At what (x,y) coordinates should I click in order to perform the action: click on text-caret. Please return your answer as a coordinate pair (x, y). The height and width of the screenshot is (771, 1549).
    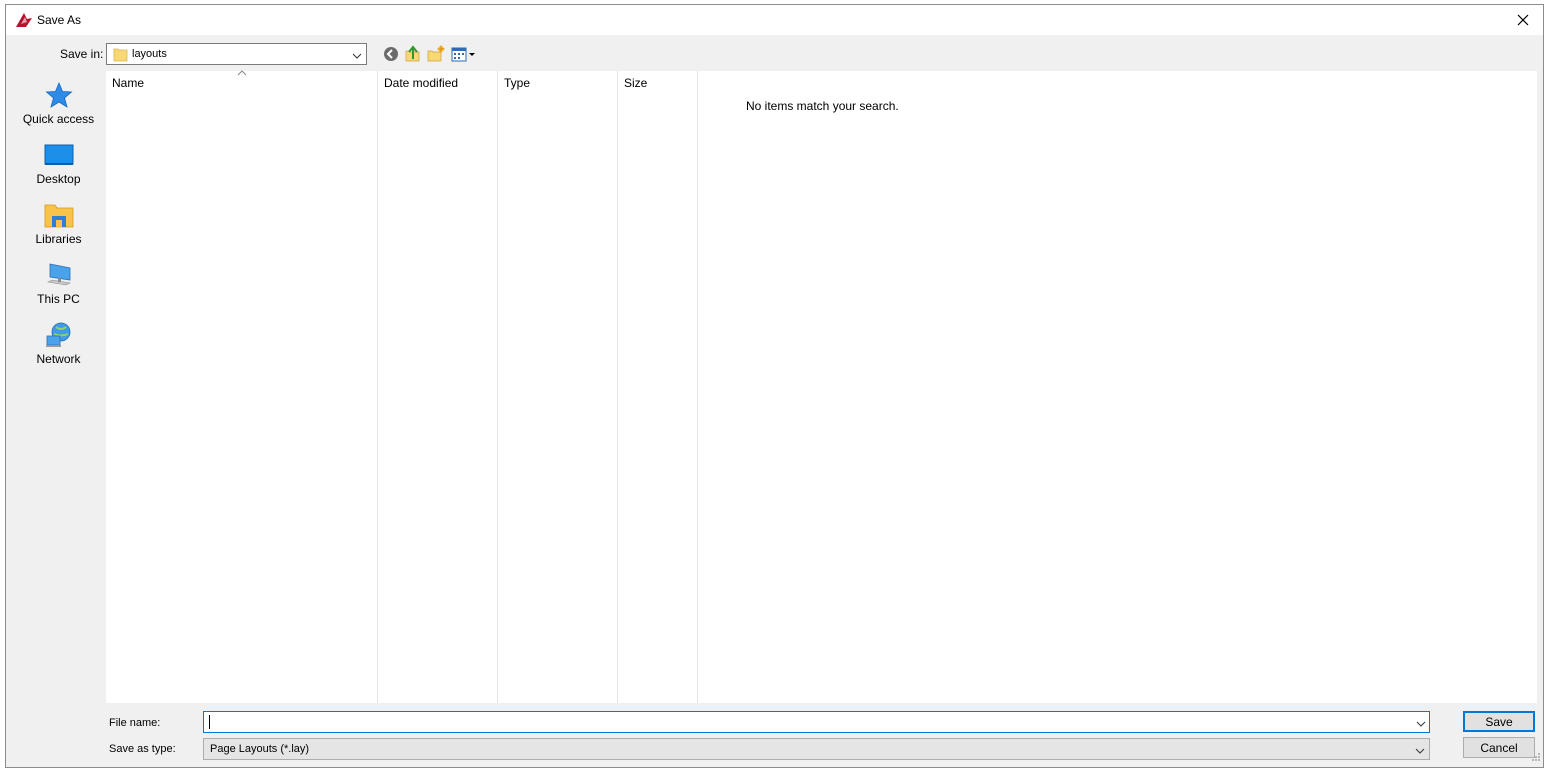
    Looking at the image, I should click on (209, 722).